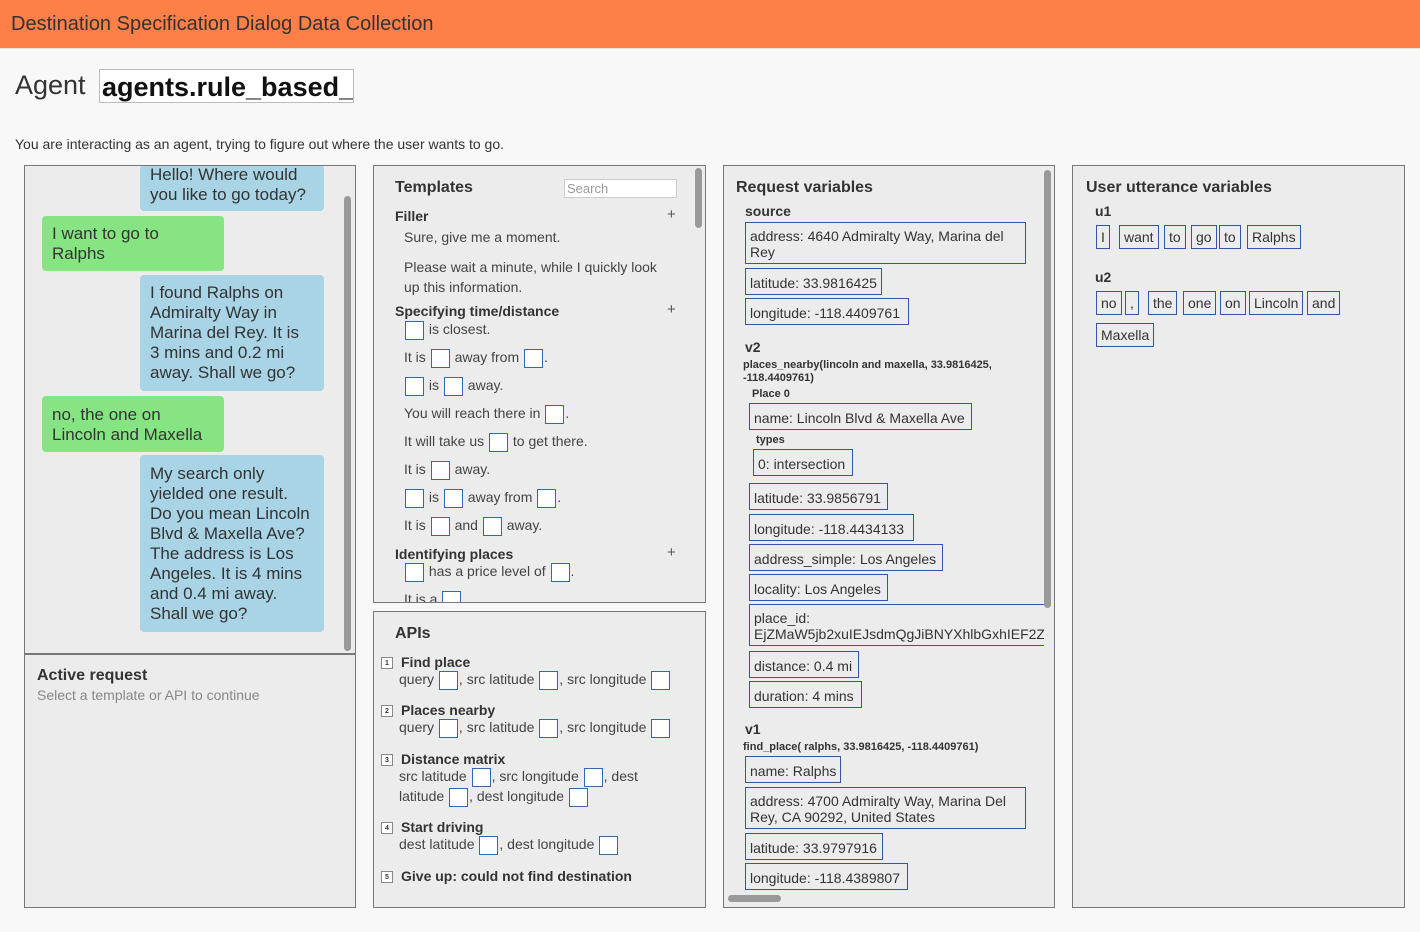 This screenshot has height=932, width=1420. I want to click on template-text: up this information., so click(463, 287).